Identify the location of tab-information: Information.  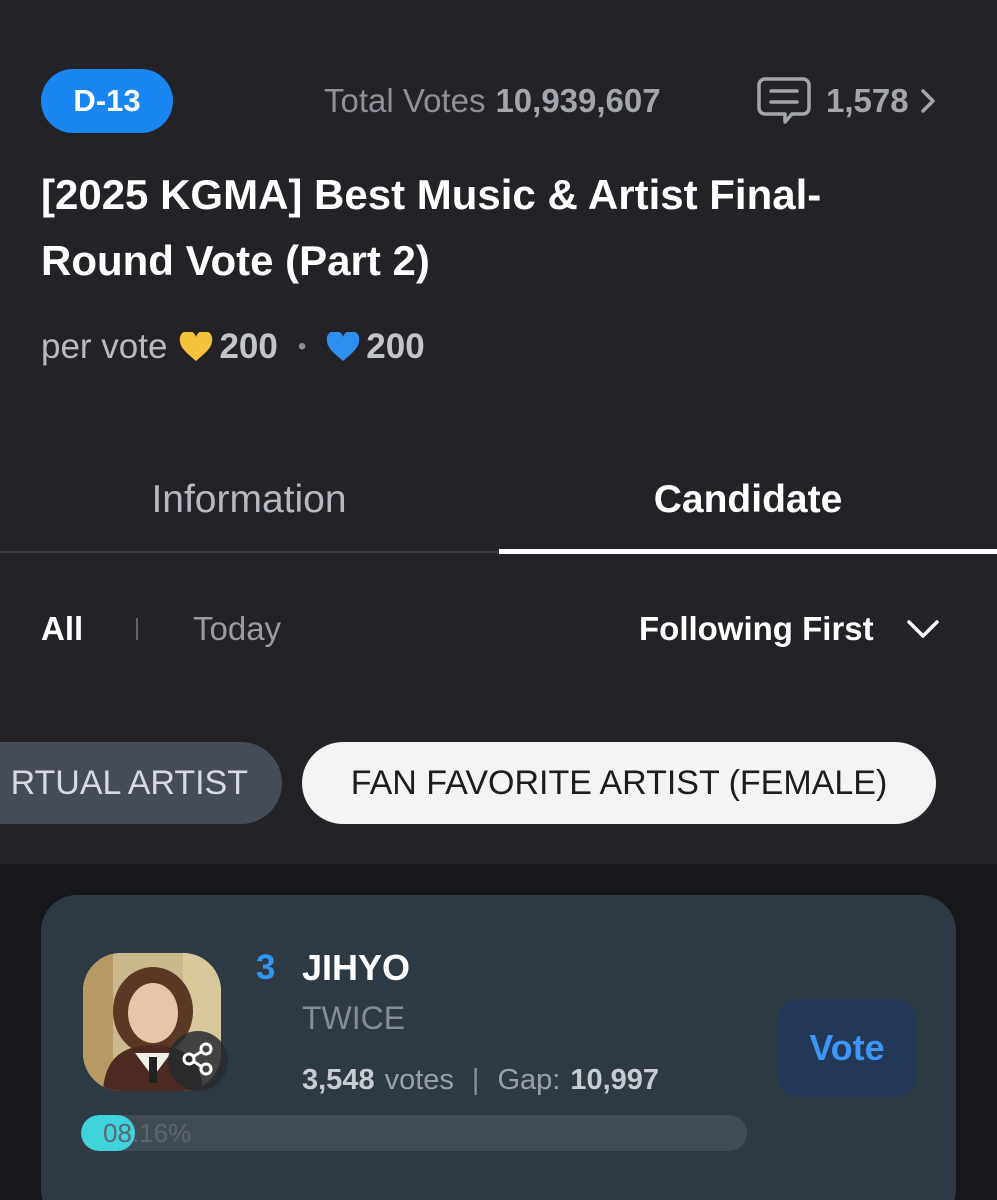
(249, 500).